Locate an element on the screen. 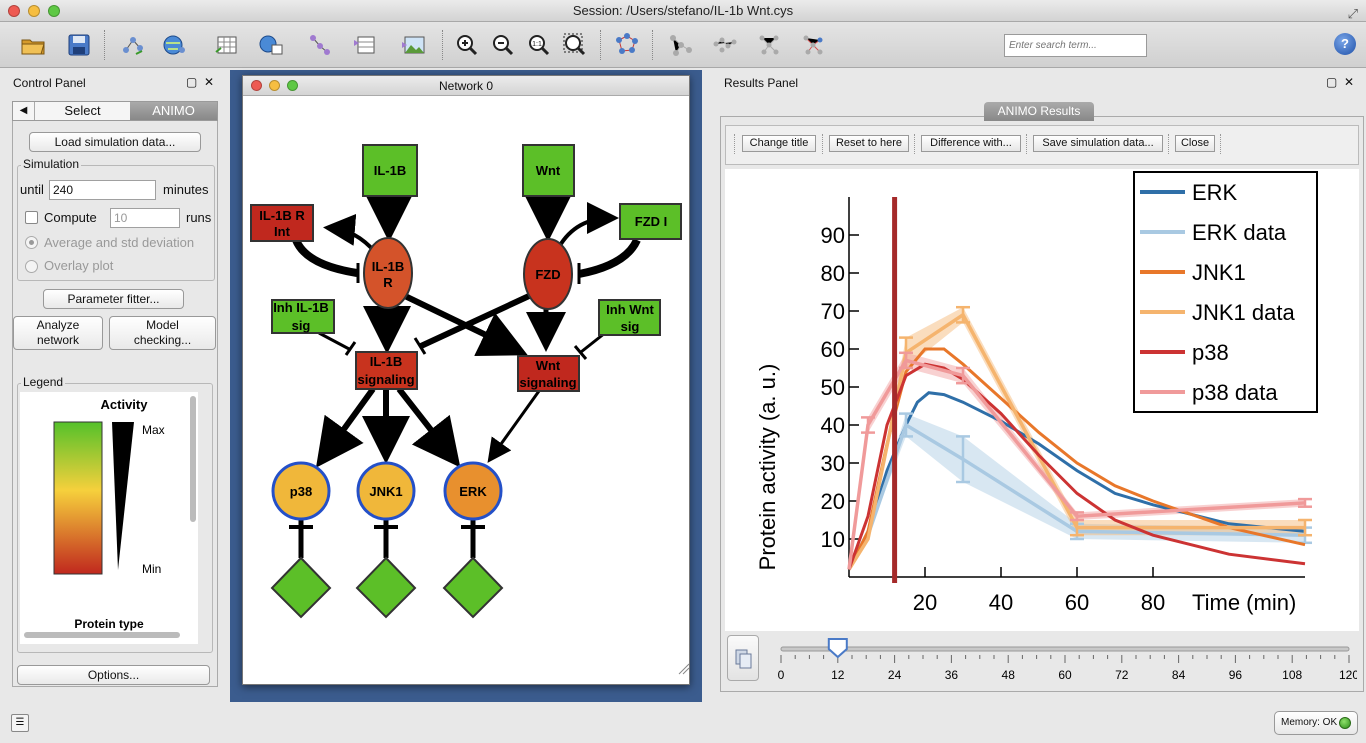 This screenshot has width=1366, height=743. slider-thumb is located at coordinates (837, 648).